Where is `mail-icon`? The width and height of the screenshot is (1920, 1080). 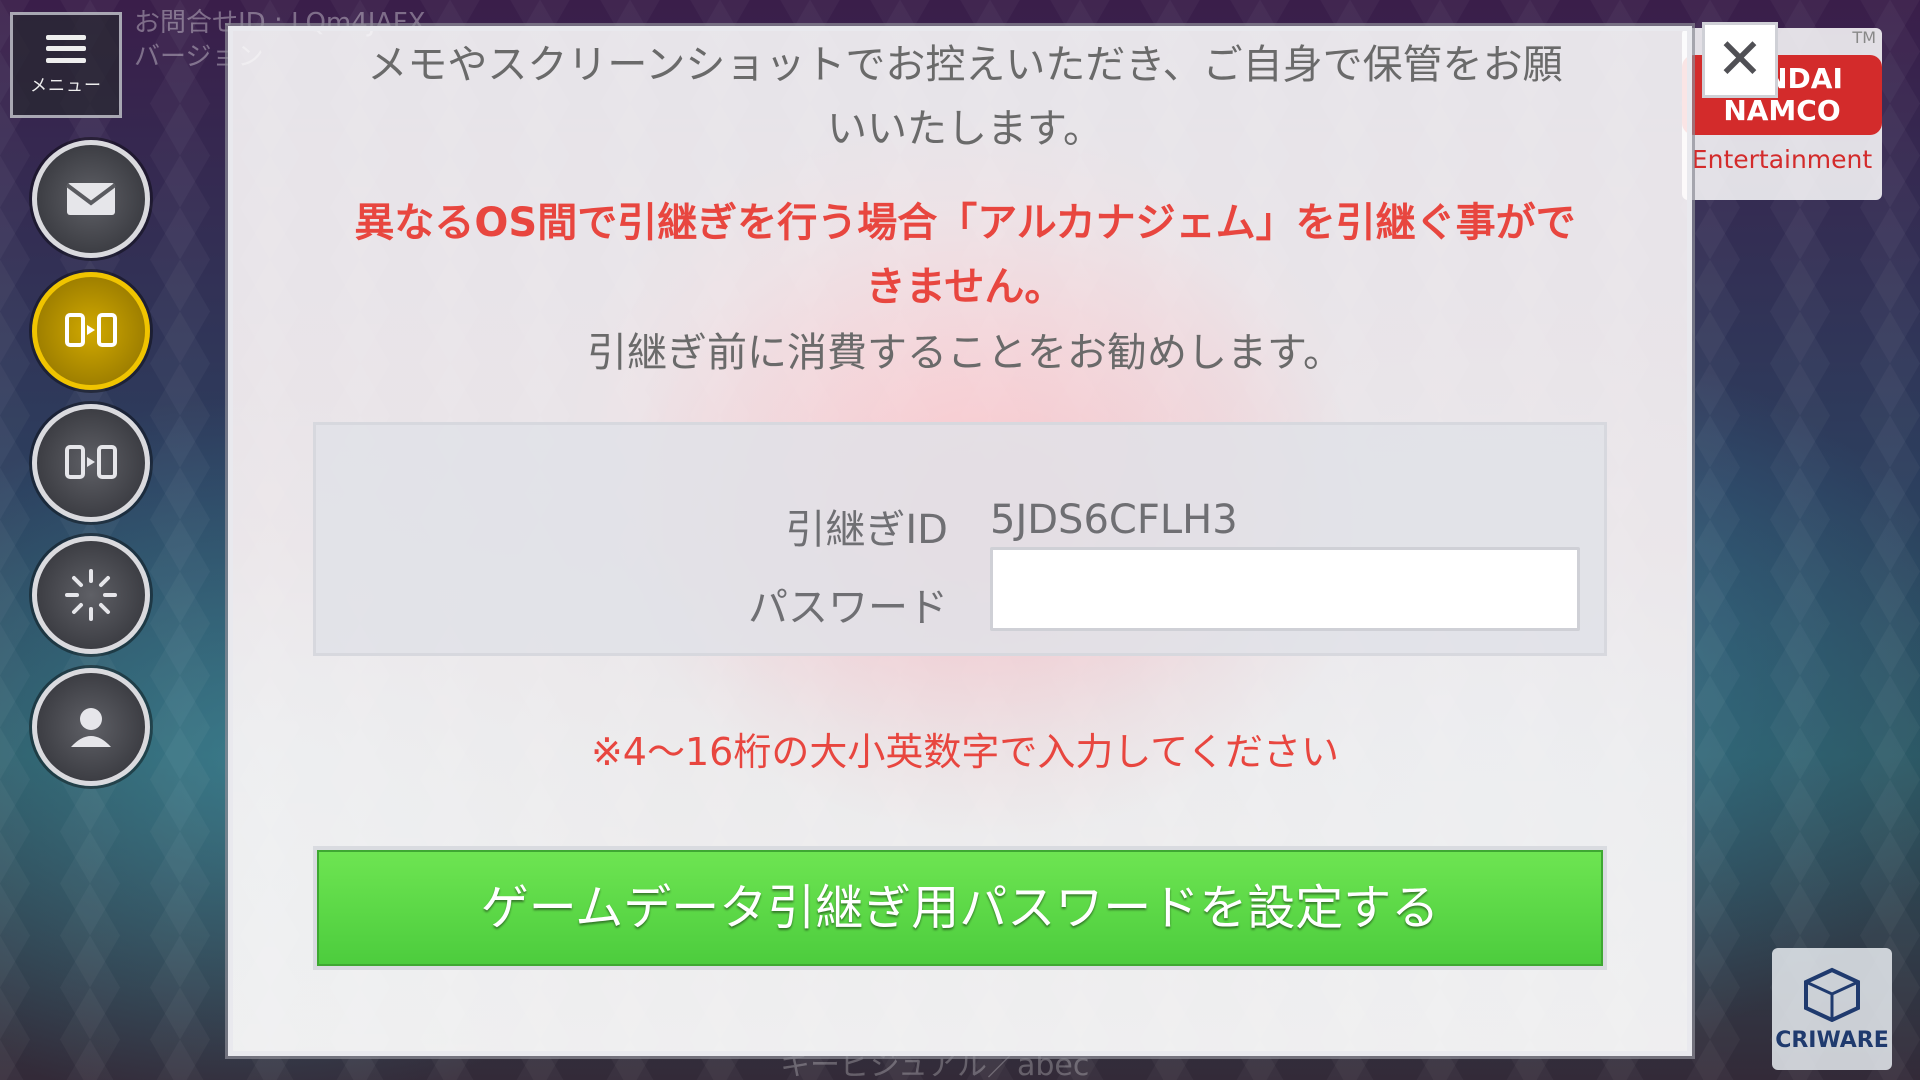
mail-icon is located at coordinates (91, 199).